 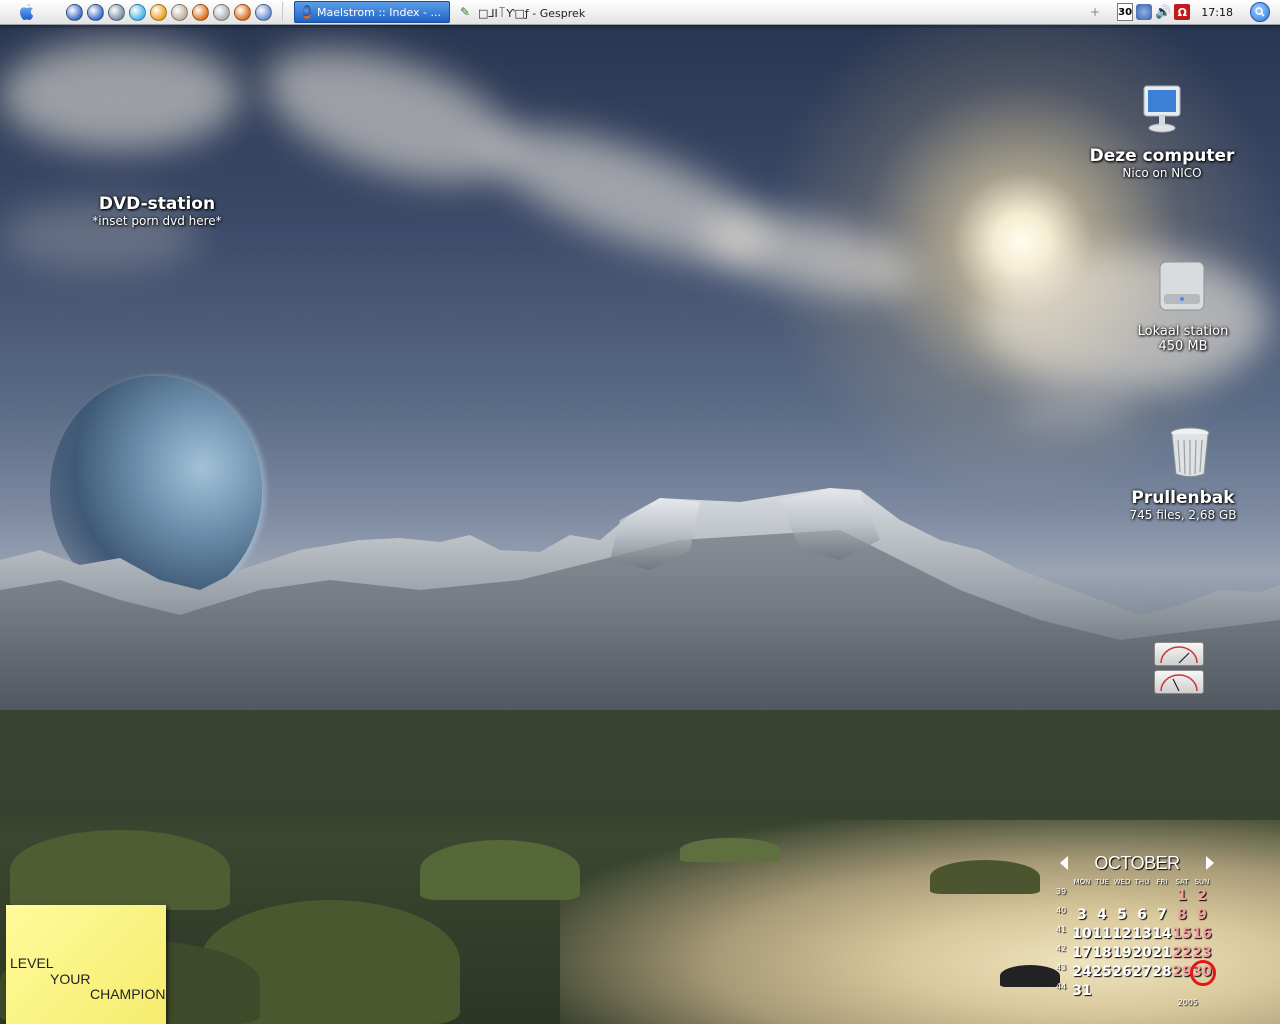 I want to click on qt-icon, so click(x=137, y=12).